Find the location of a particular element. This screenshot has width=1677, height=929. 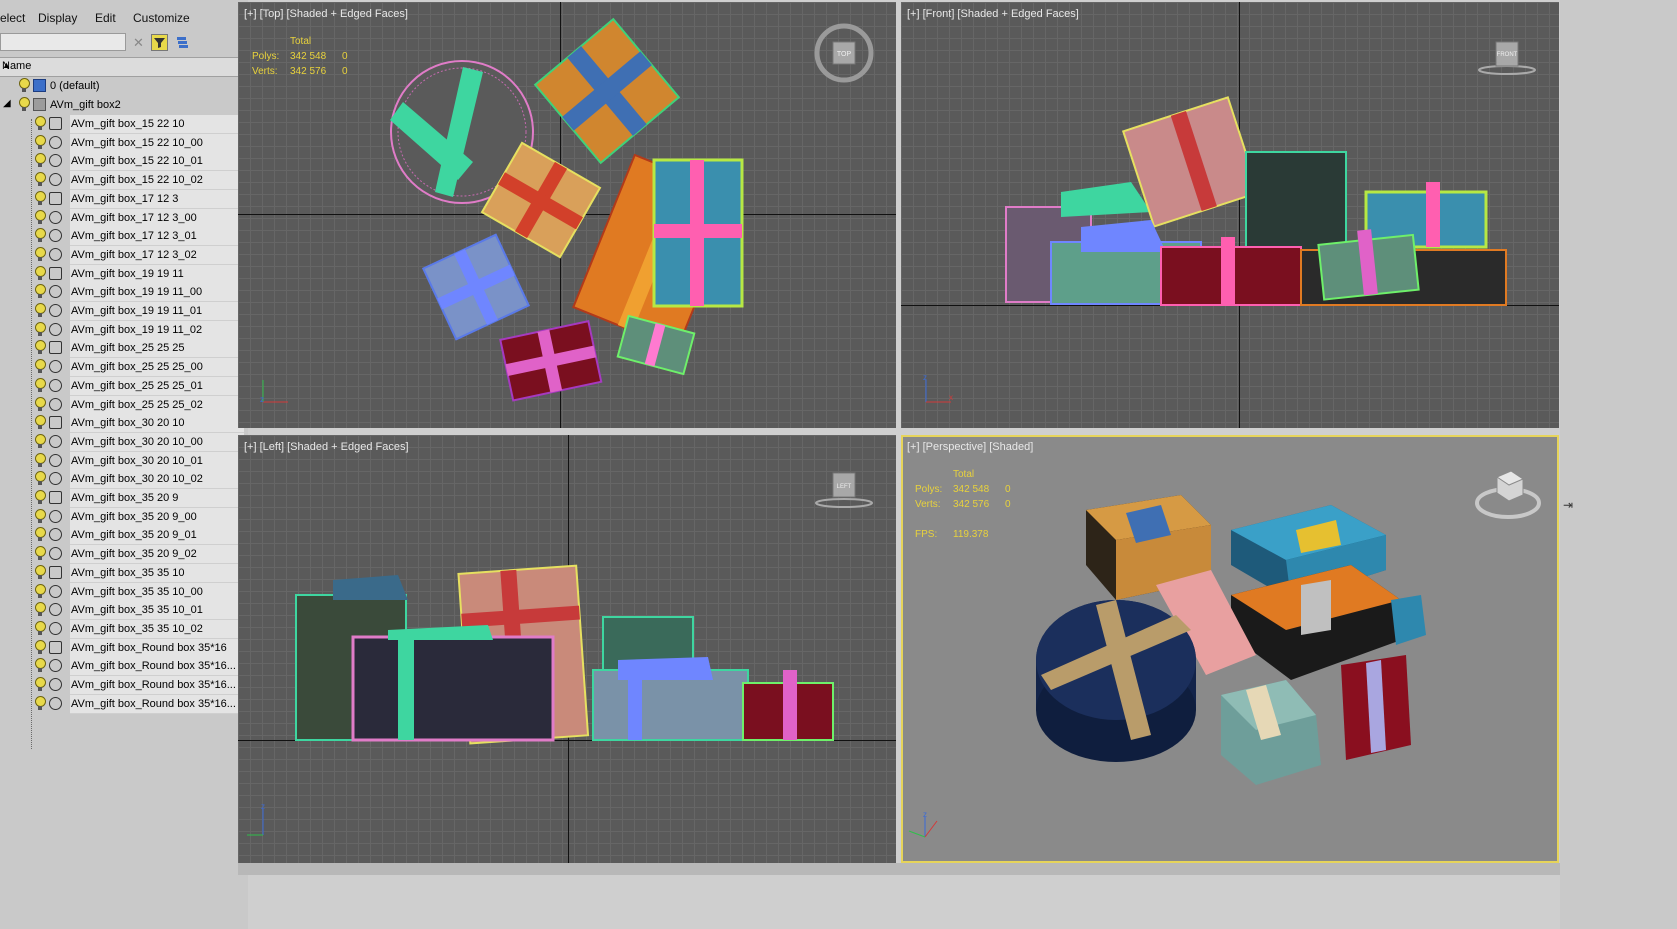

object-row: AVm_gift box_35 35 10 is located at coordinates (123, 573).